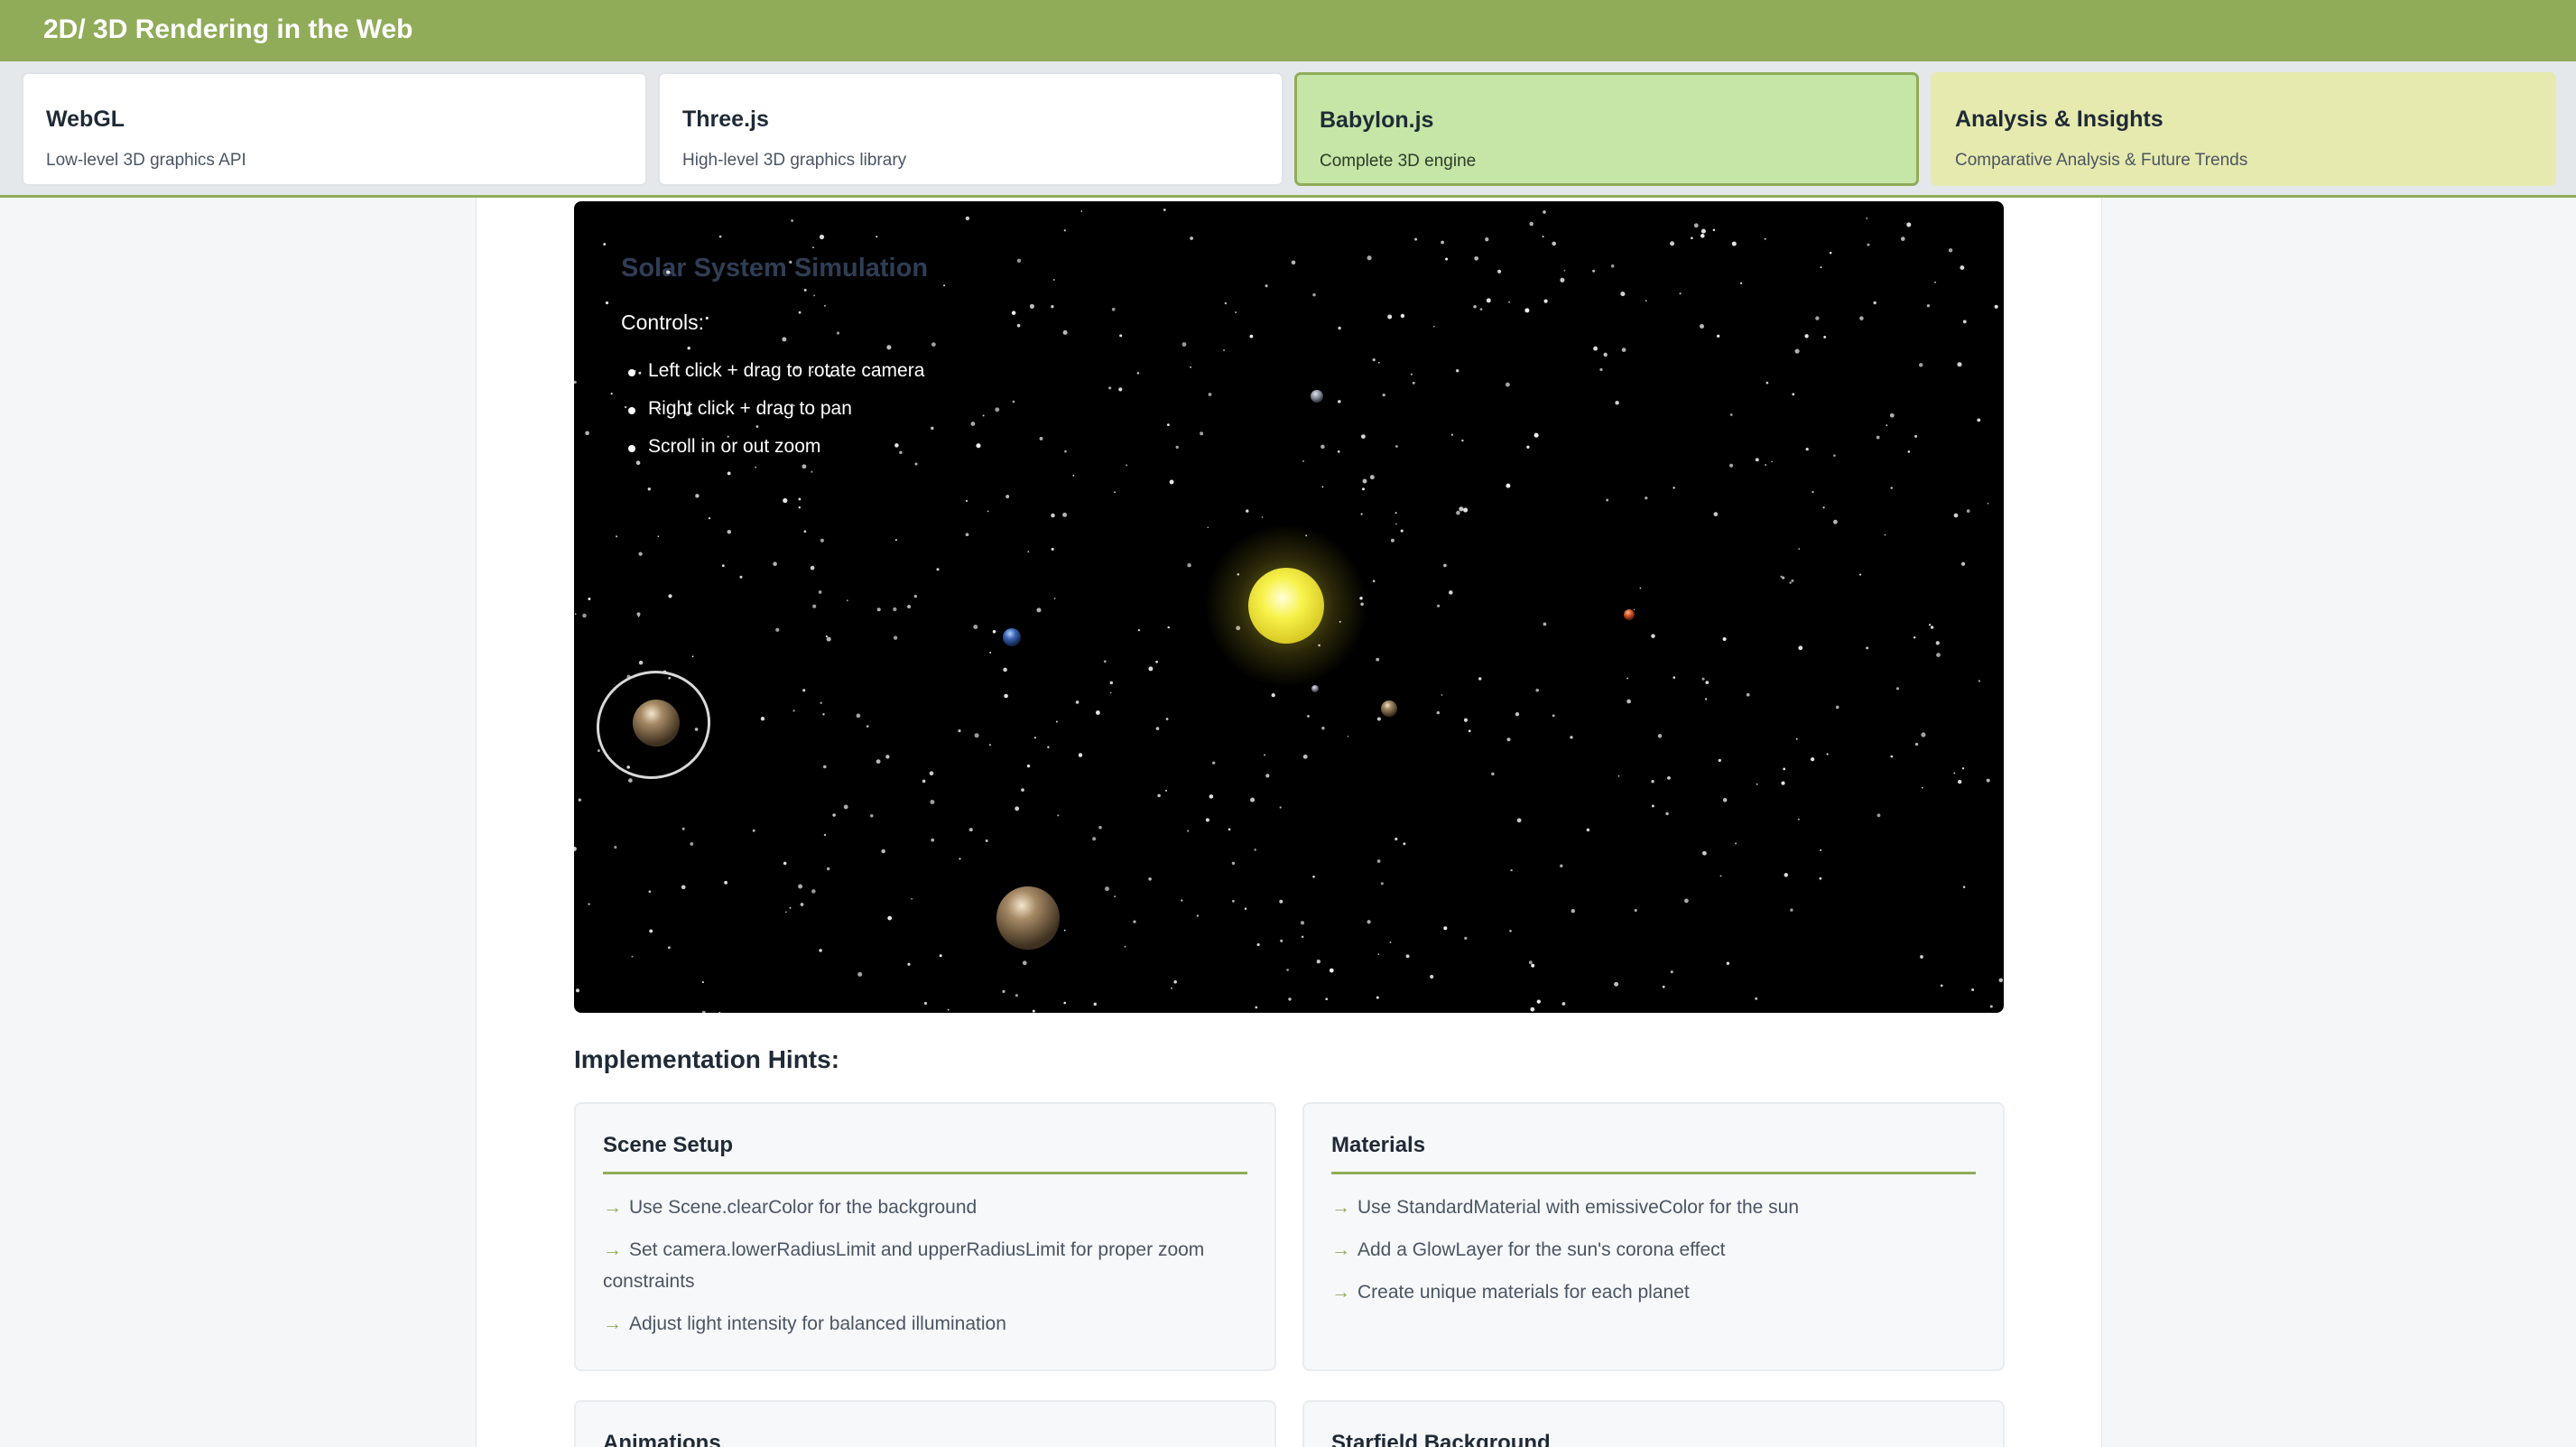  What do you see at coordinates (1389, 709) in the screenshot?
I see `planet-small-brown` at bounding box center [1389, 709].